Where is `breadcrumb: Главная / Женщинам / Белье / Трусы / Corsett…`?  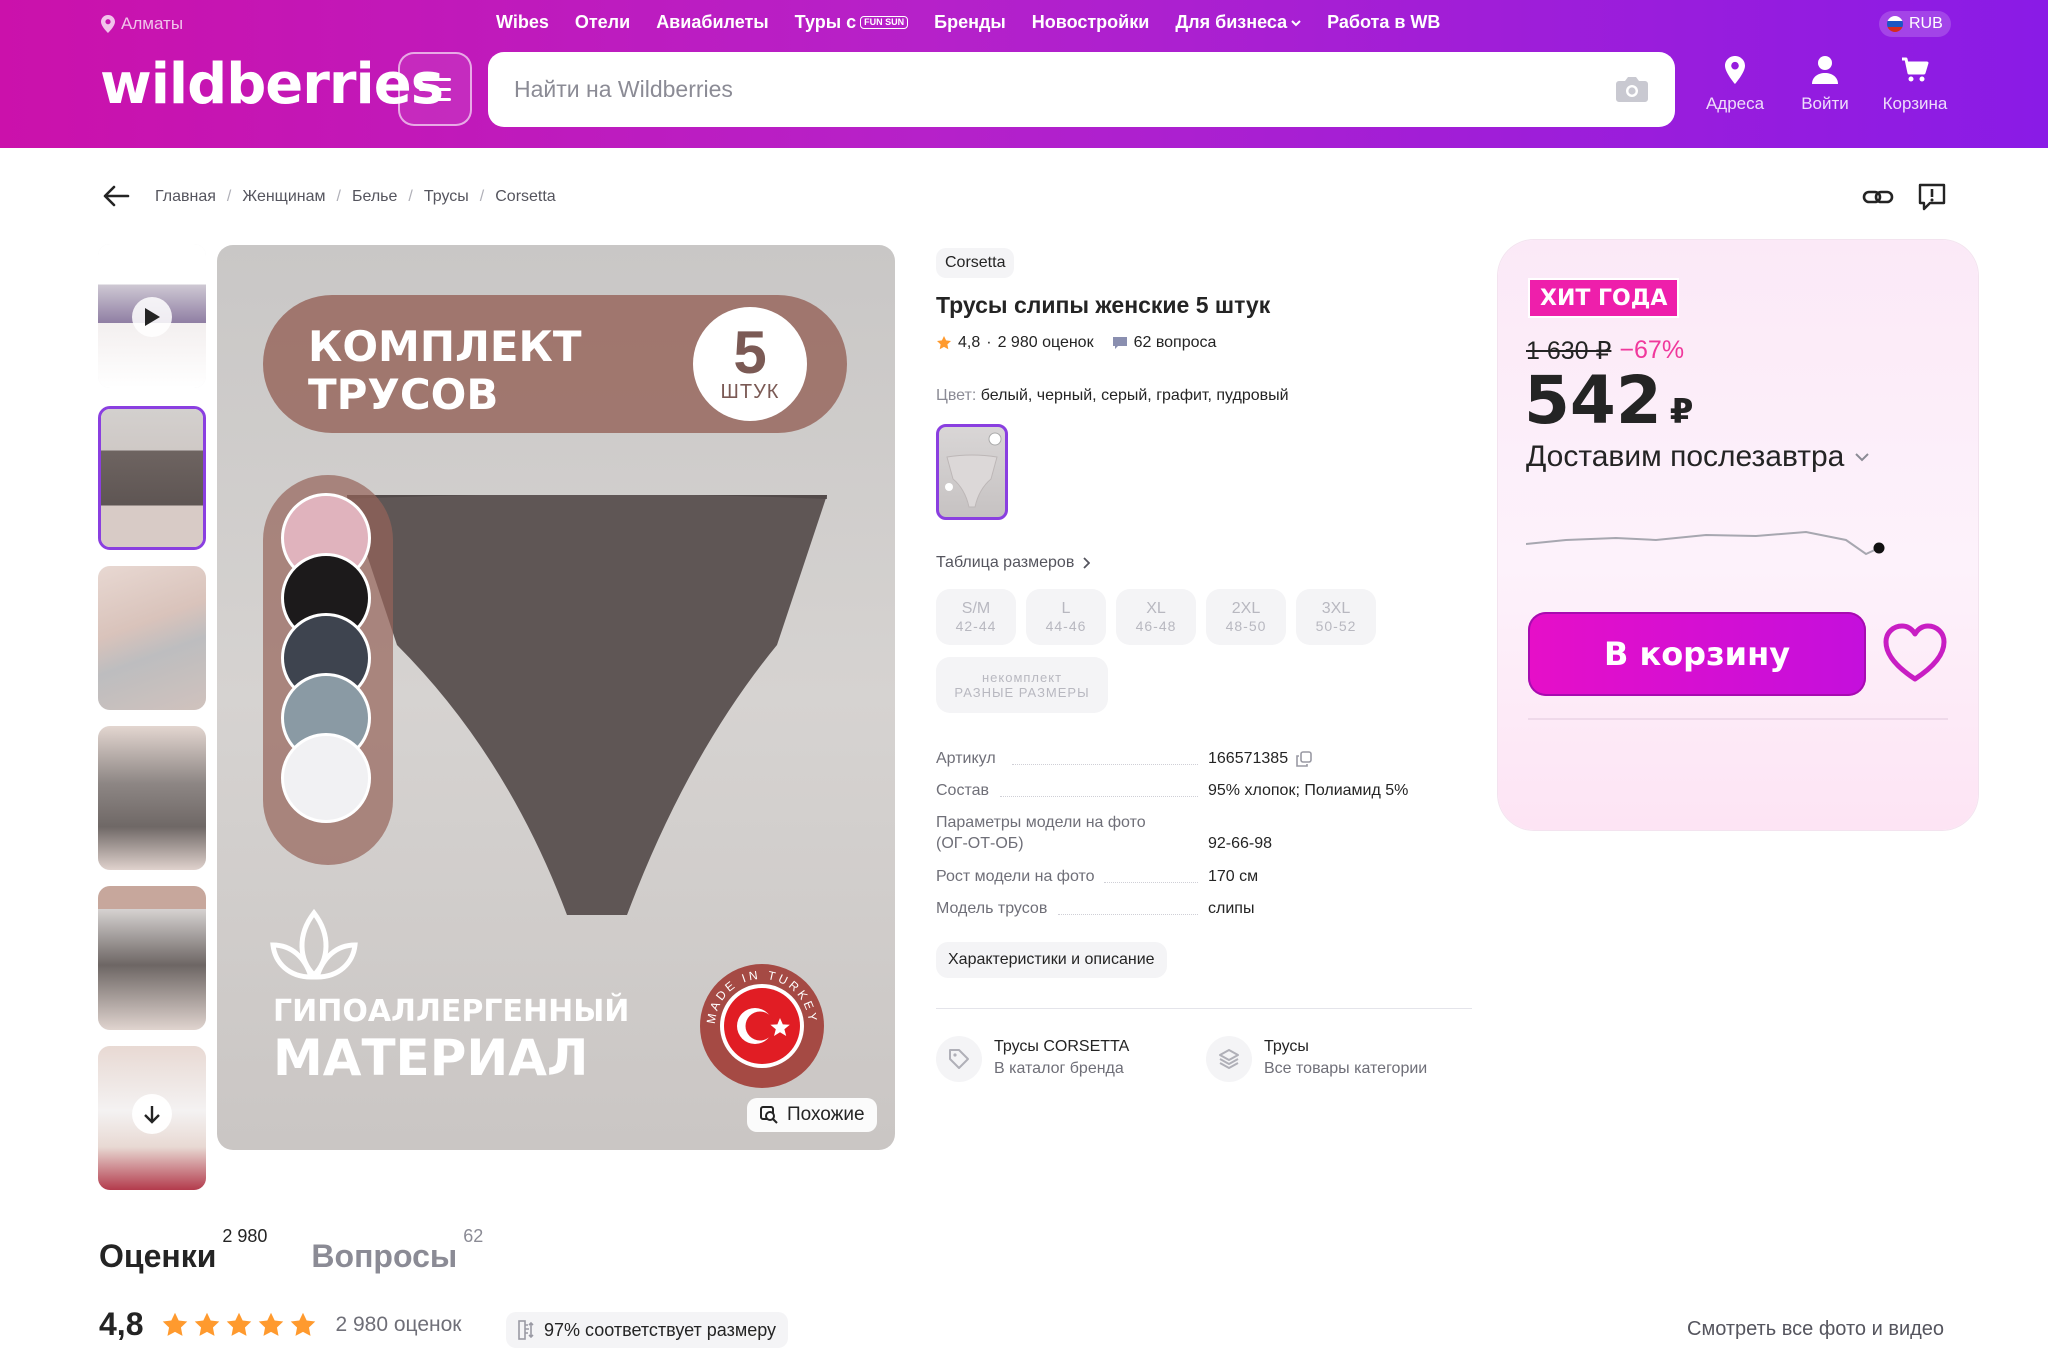
breadcrumb: Главная / Женщинам / Белье / Трусы / Corsett… is located at coordinates (355, 197).